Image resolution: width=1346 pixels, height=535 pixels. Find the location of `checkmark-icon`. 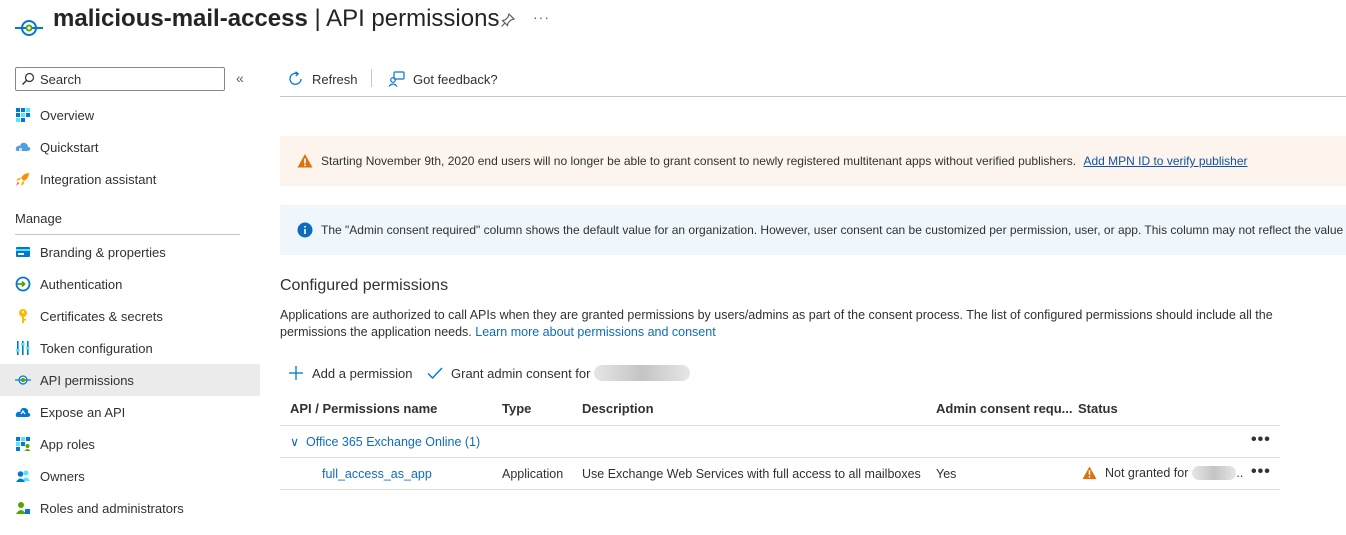

checkmark-icon is located at coordinates (435, 373).